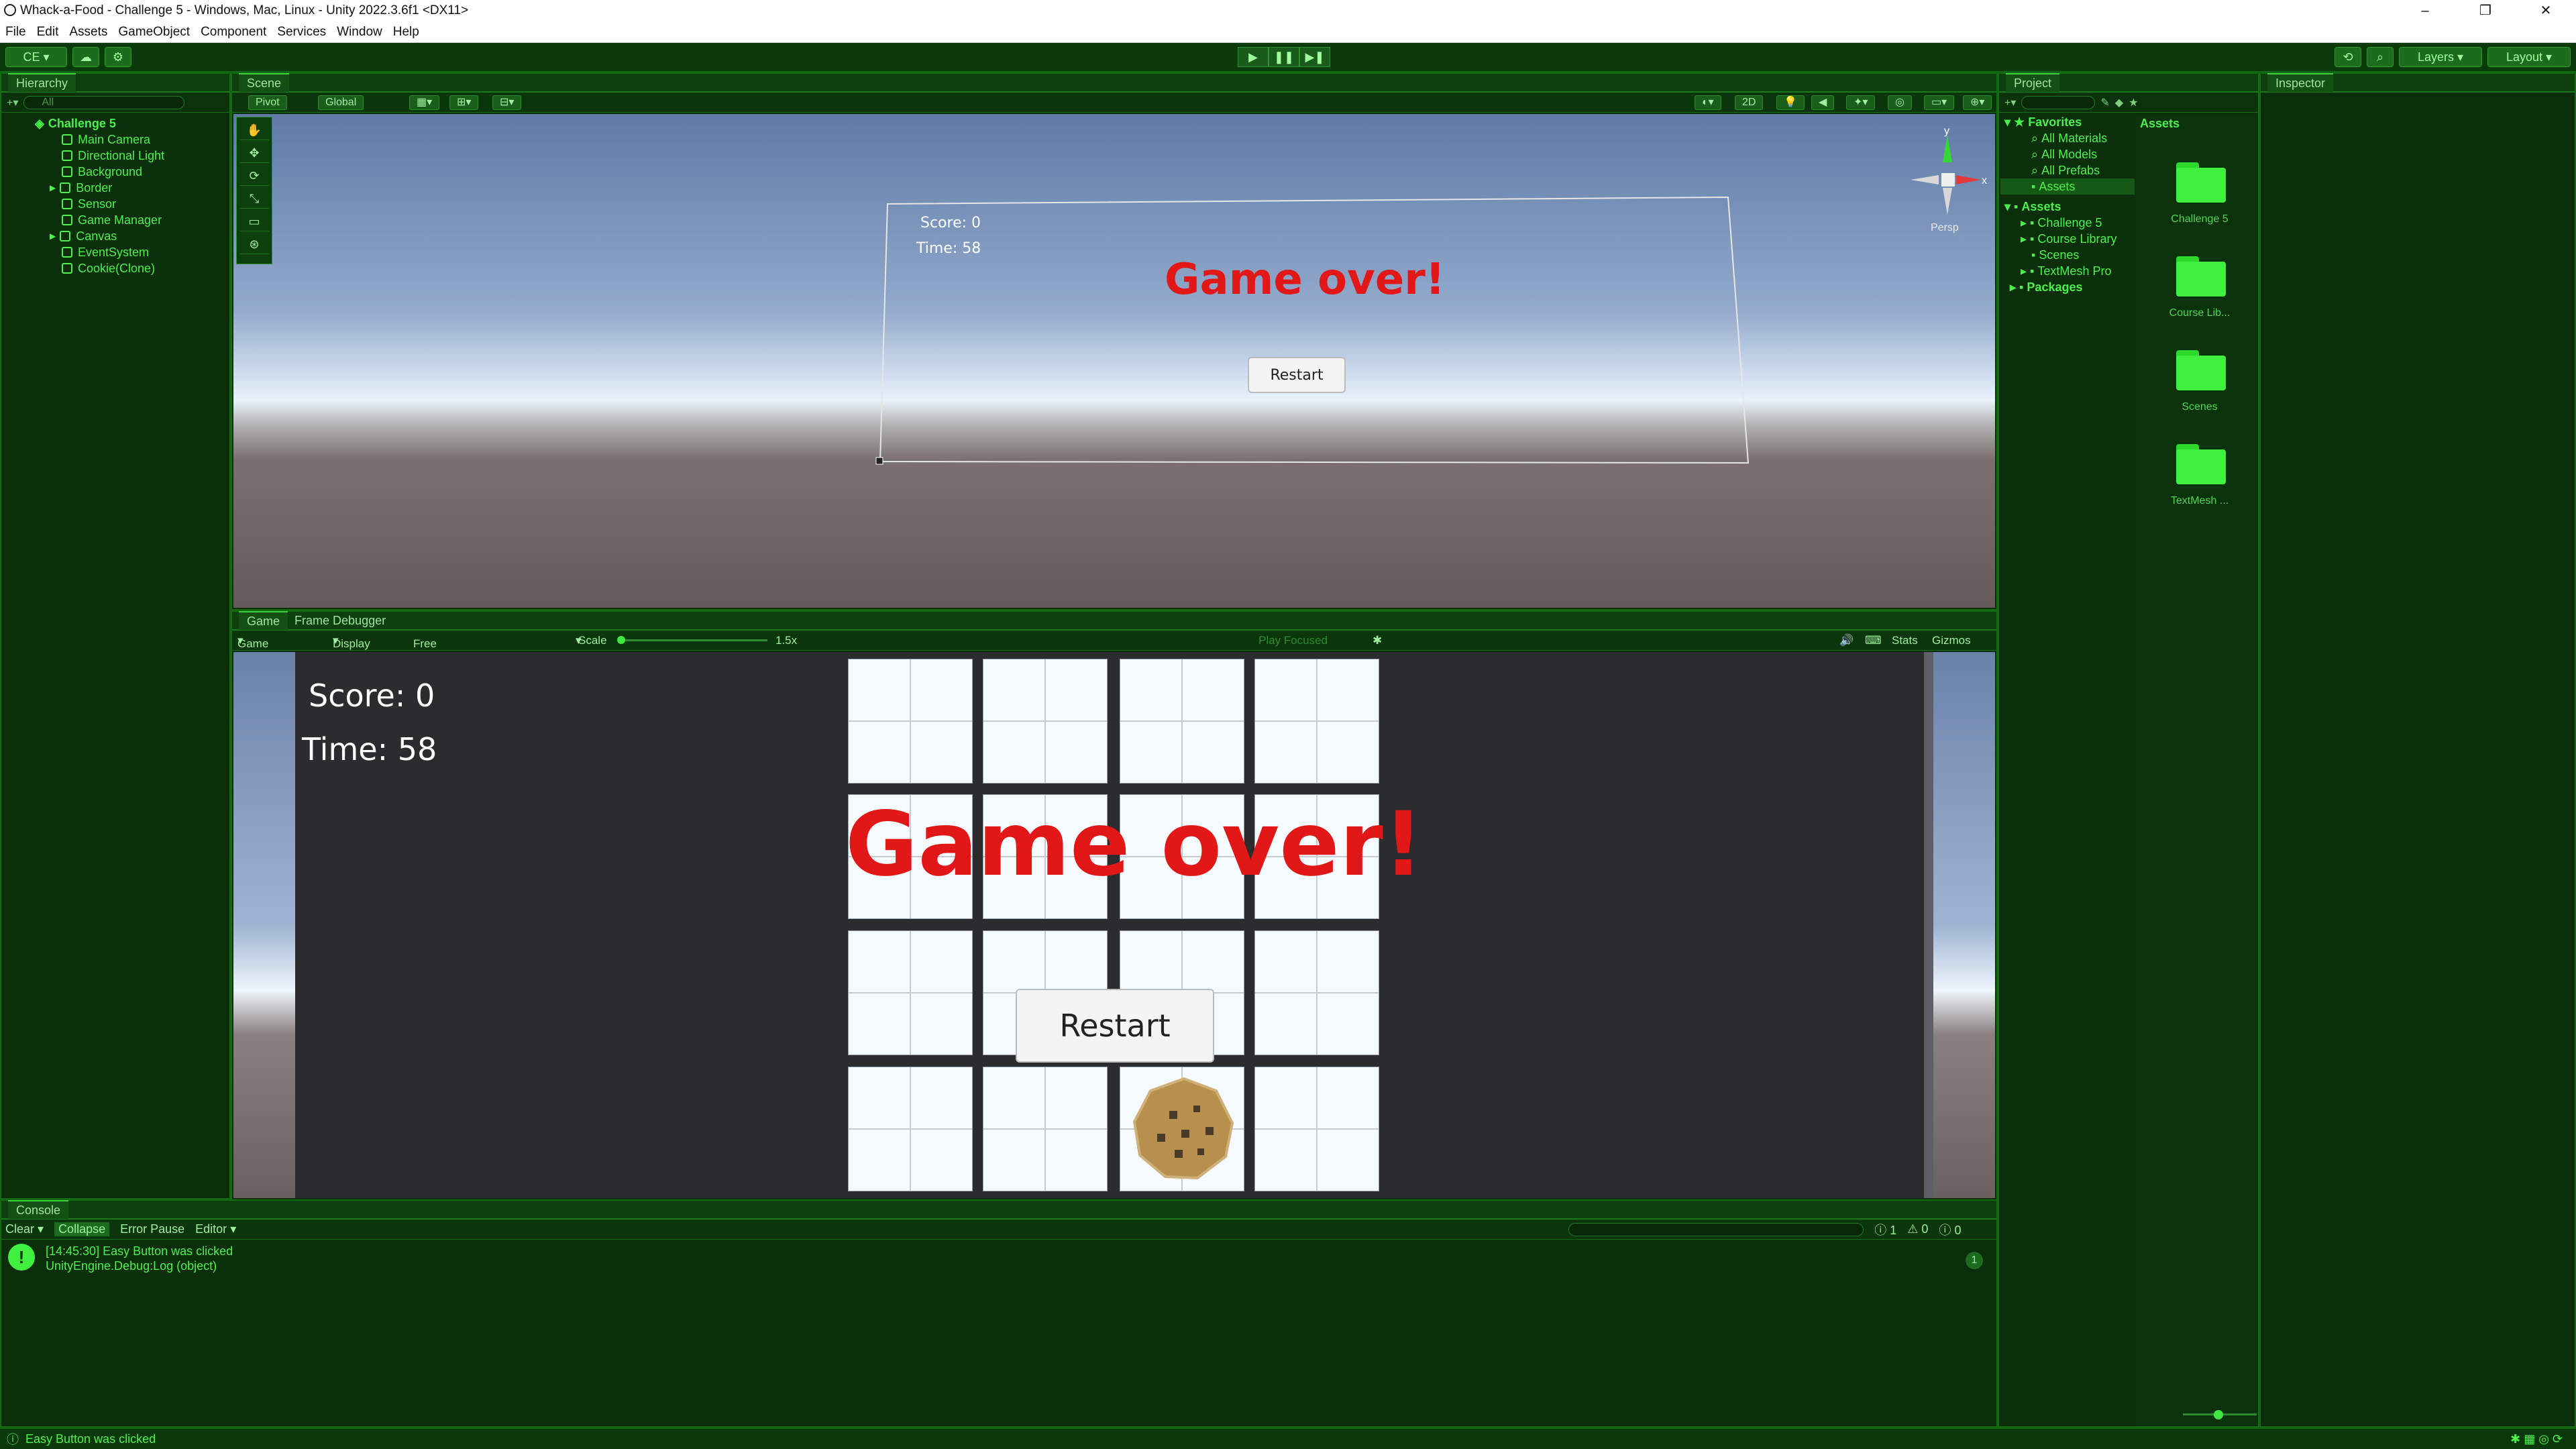 The image size is (2576, 1449). I want to click on display-dropdown: Display 1 ▾, so click(351, 648).